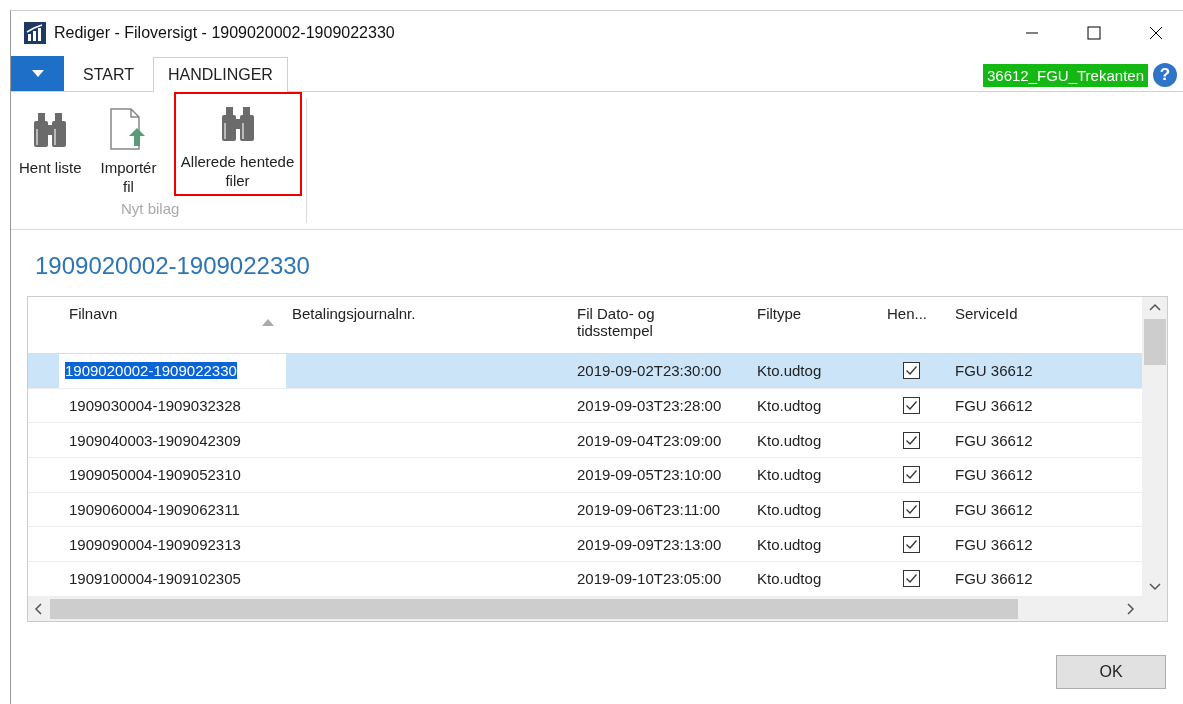 This screenshot has width=1183, height=704. Describe the element at coordinates (237, 144) in the screenshot. I see `ribbon-action-button: Allerede hentede filer` at that location.